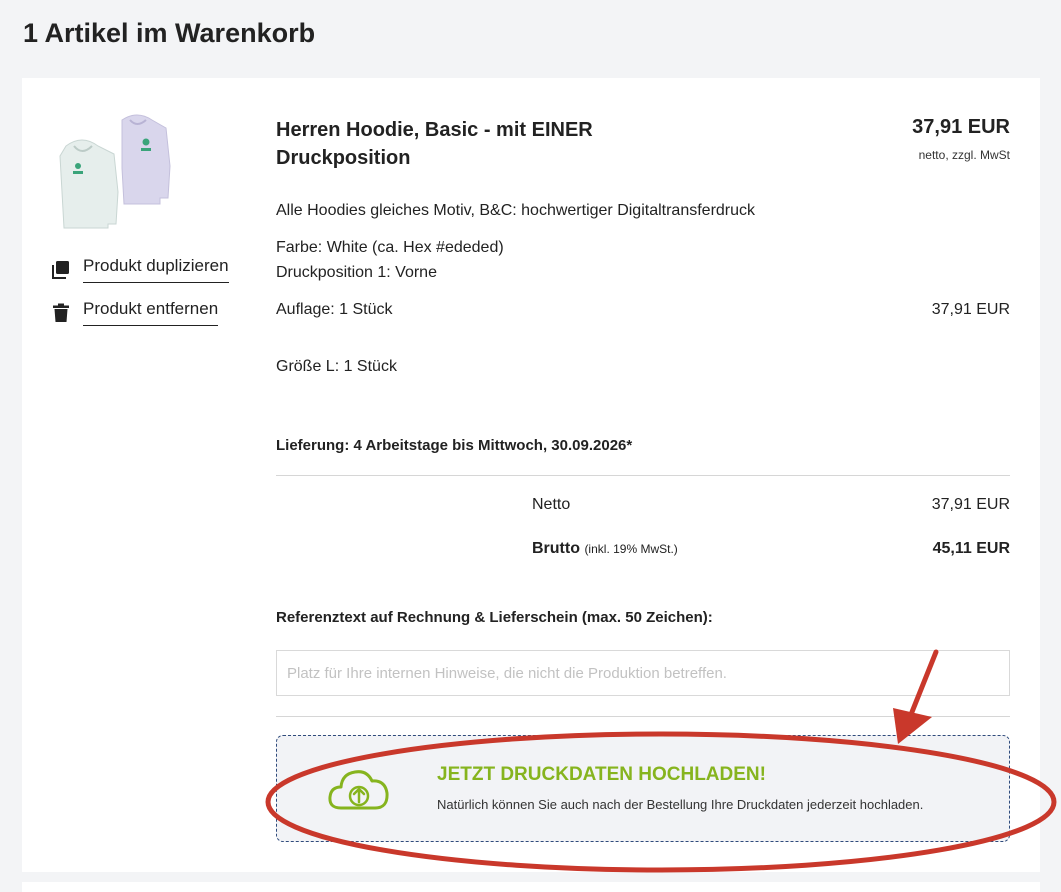  Describe the element at coordinates (970, 504) in the screenshot. I see `net-value: 37,91 EUR` at that location.